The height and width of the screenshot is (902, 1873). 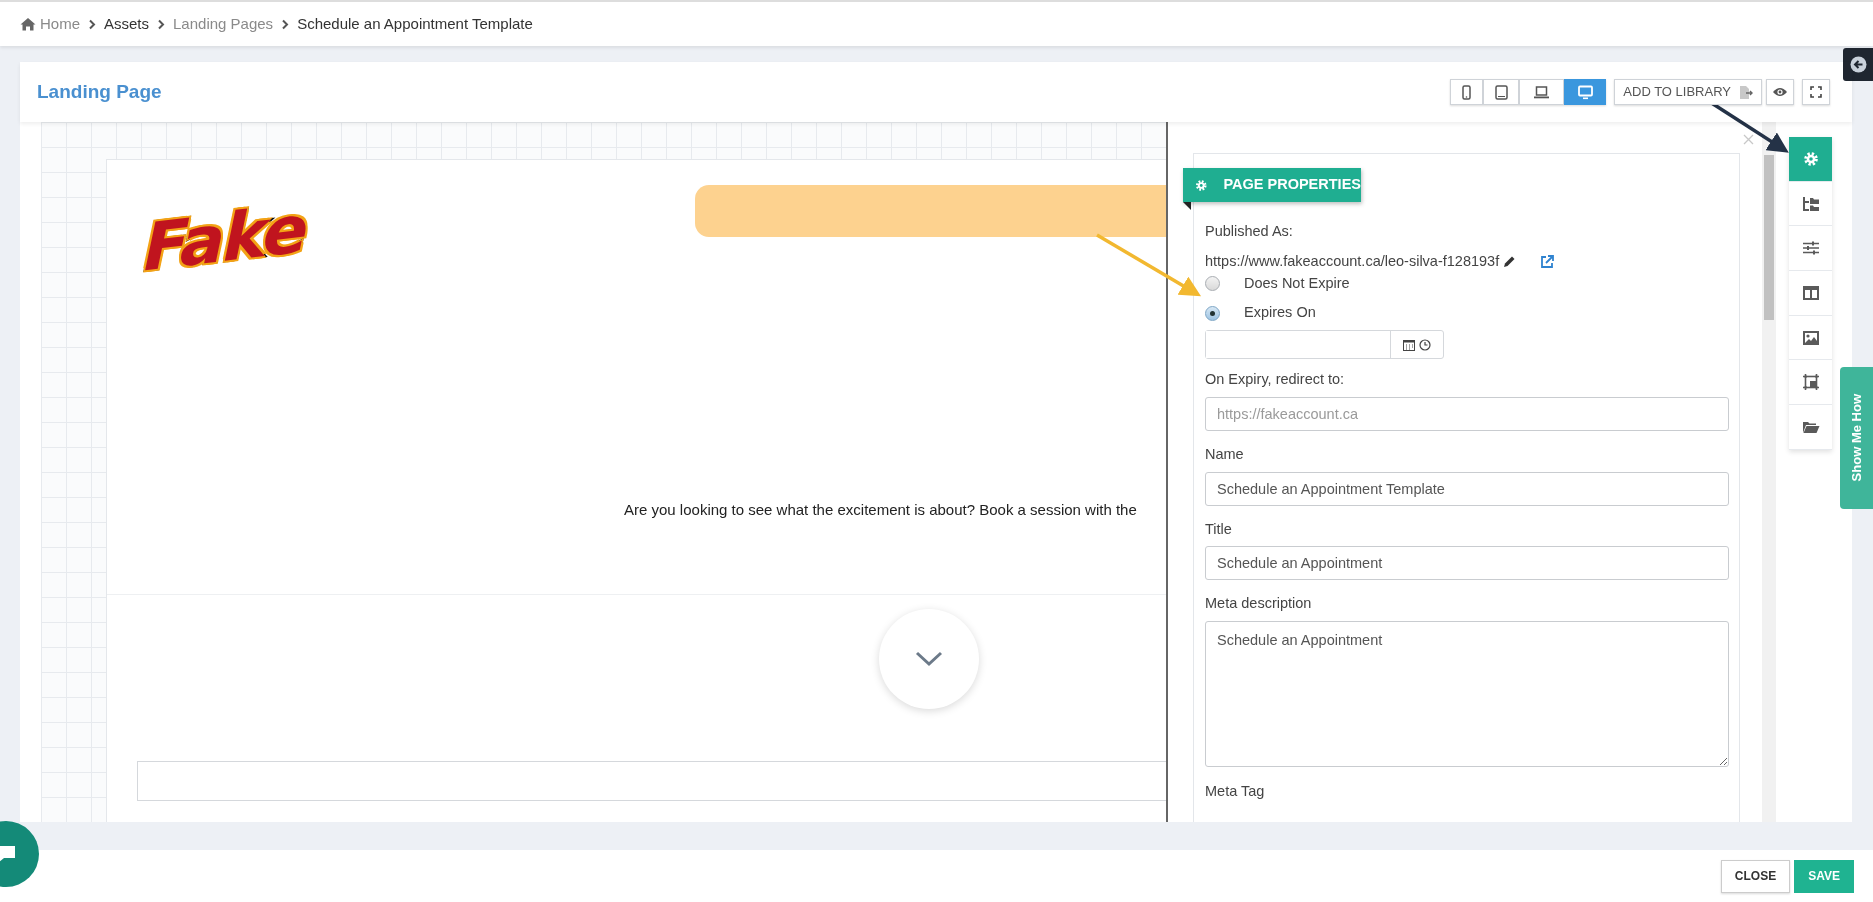 What do you see at coordinates (1769, 472) in the screenshot?
I see `scrollbar` at bounding box center [1769, 472].